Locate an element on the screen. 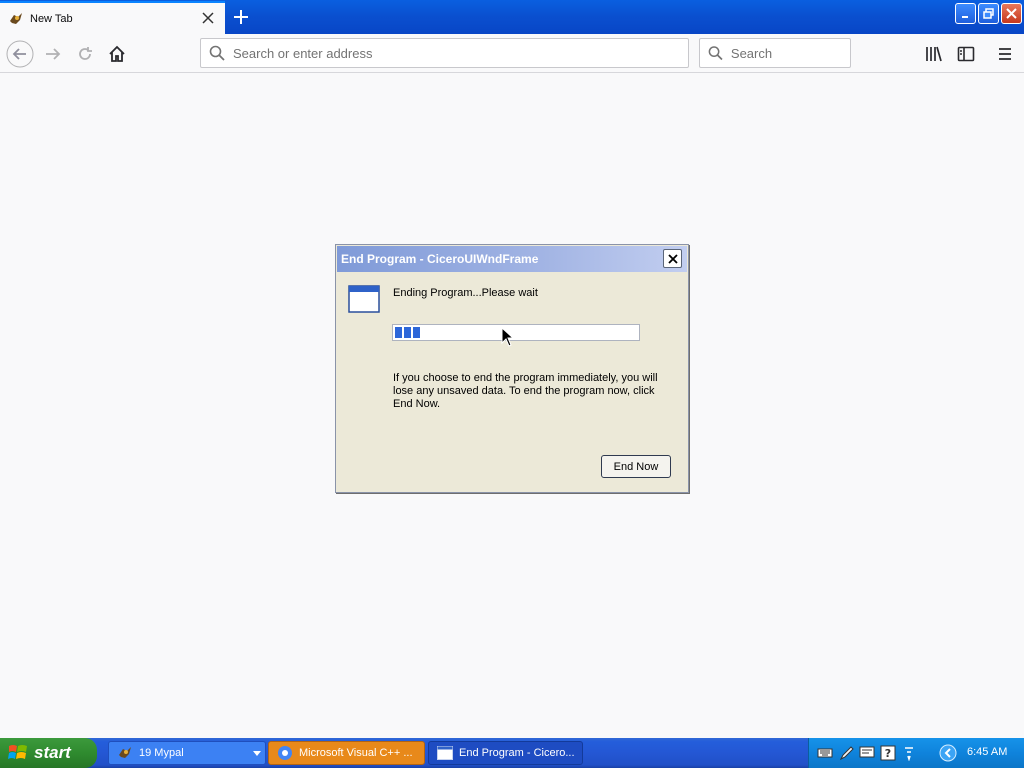  url-input is located at coordinates (449, 53).